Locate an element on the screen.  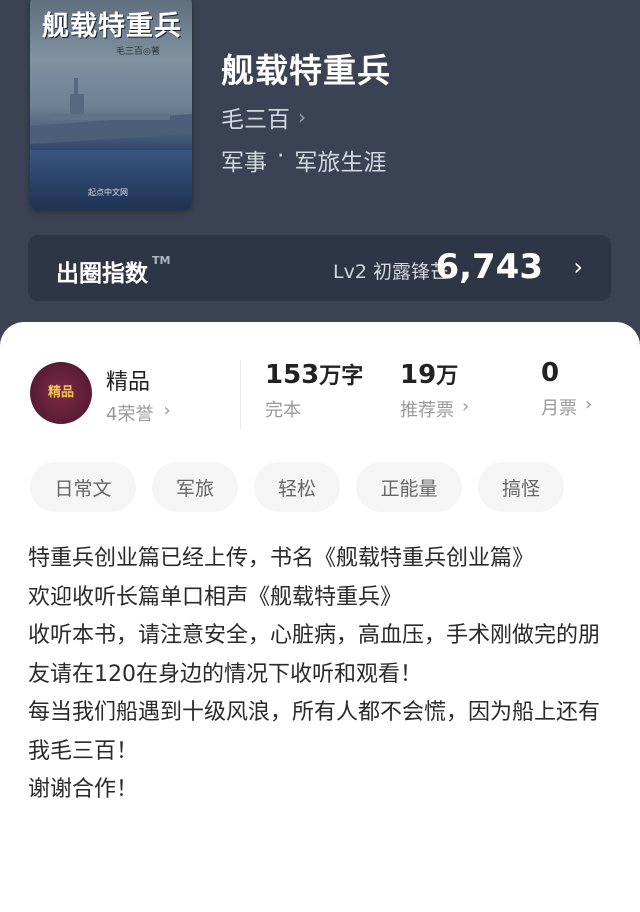
honor-badge-text: 精品 is located at coordinates (60, 392).